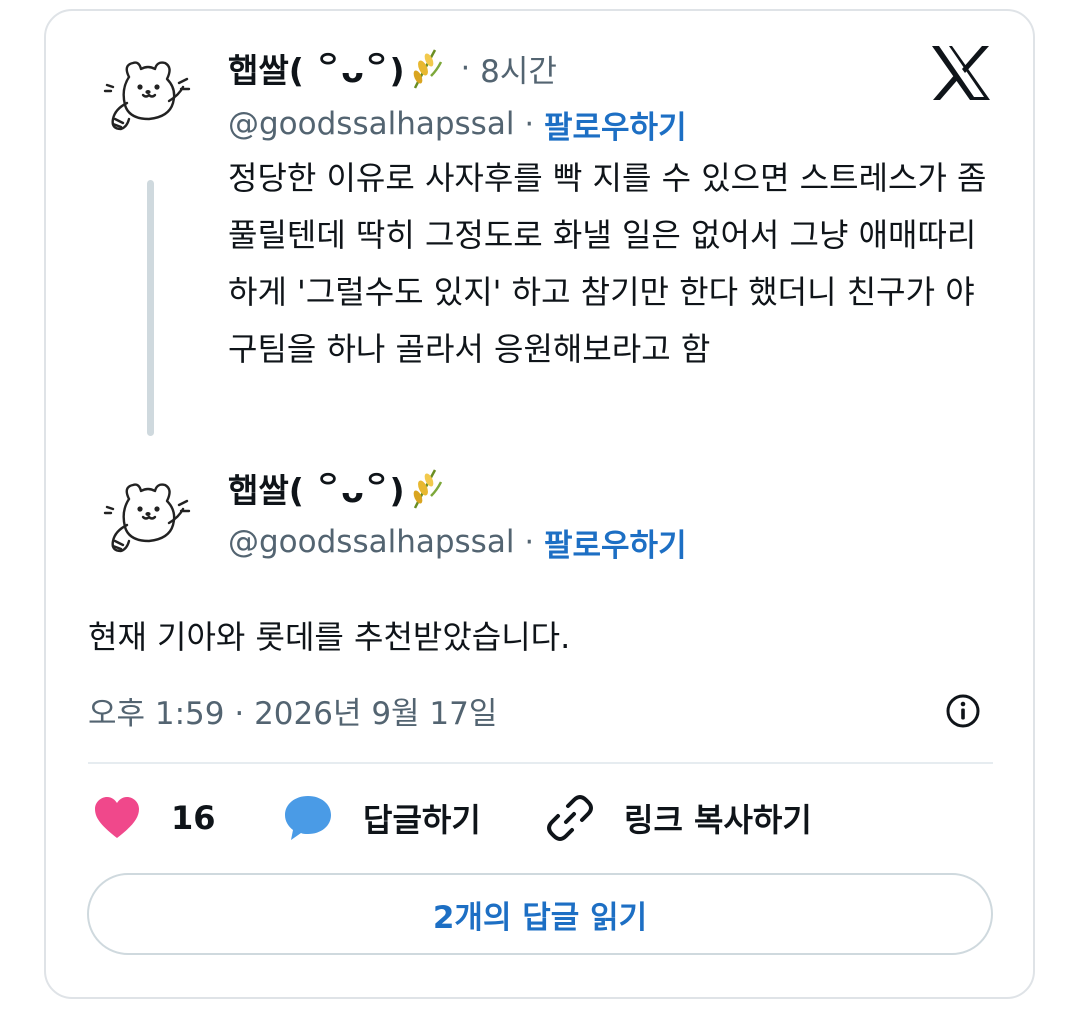 The height and width of the screenshot is (1021, 1080). Describe the element at coordinates (193, 818) in the screenshot. I see `like-count: 16` at that location.